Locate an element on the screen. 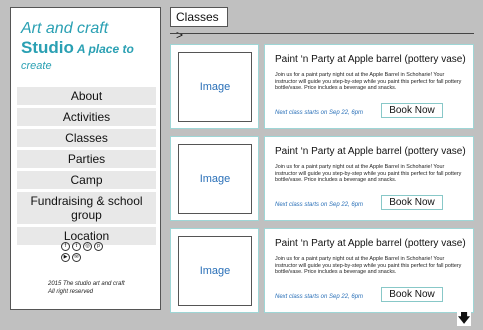  brand-tagline: A place to is located at coordinates (105, 49).